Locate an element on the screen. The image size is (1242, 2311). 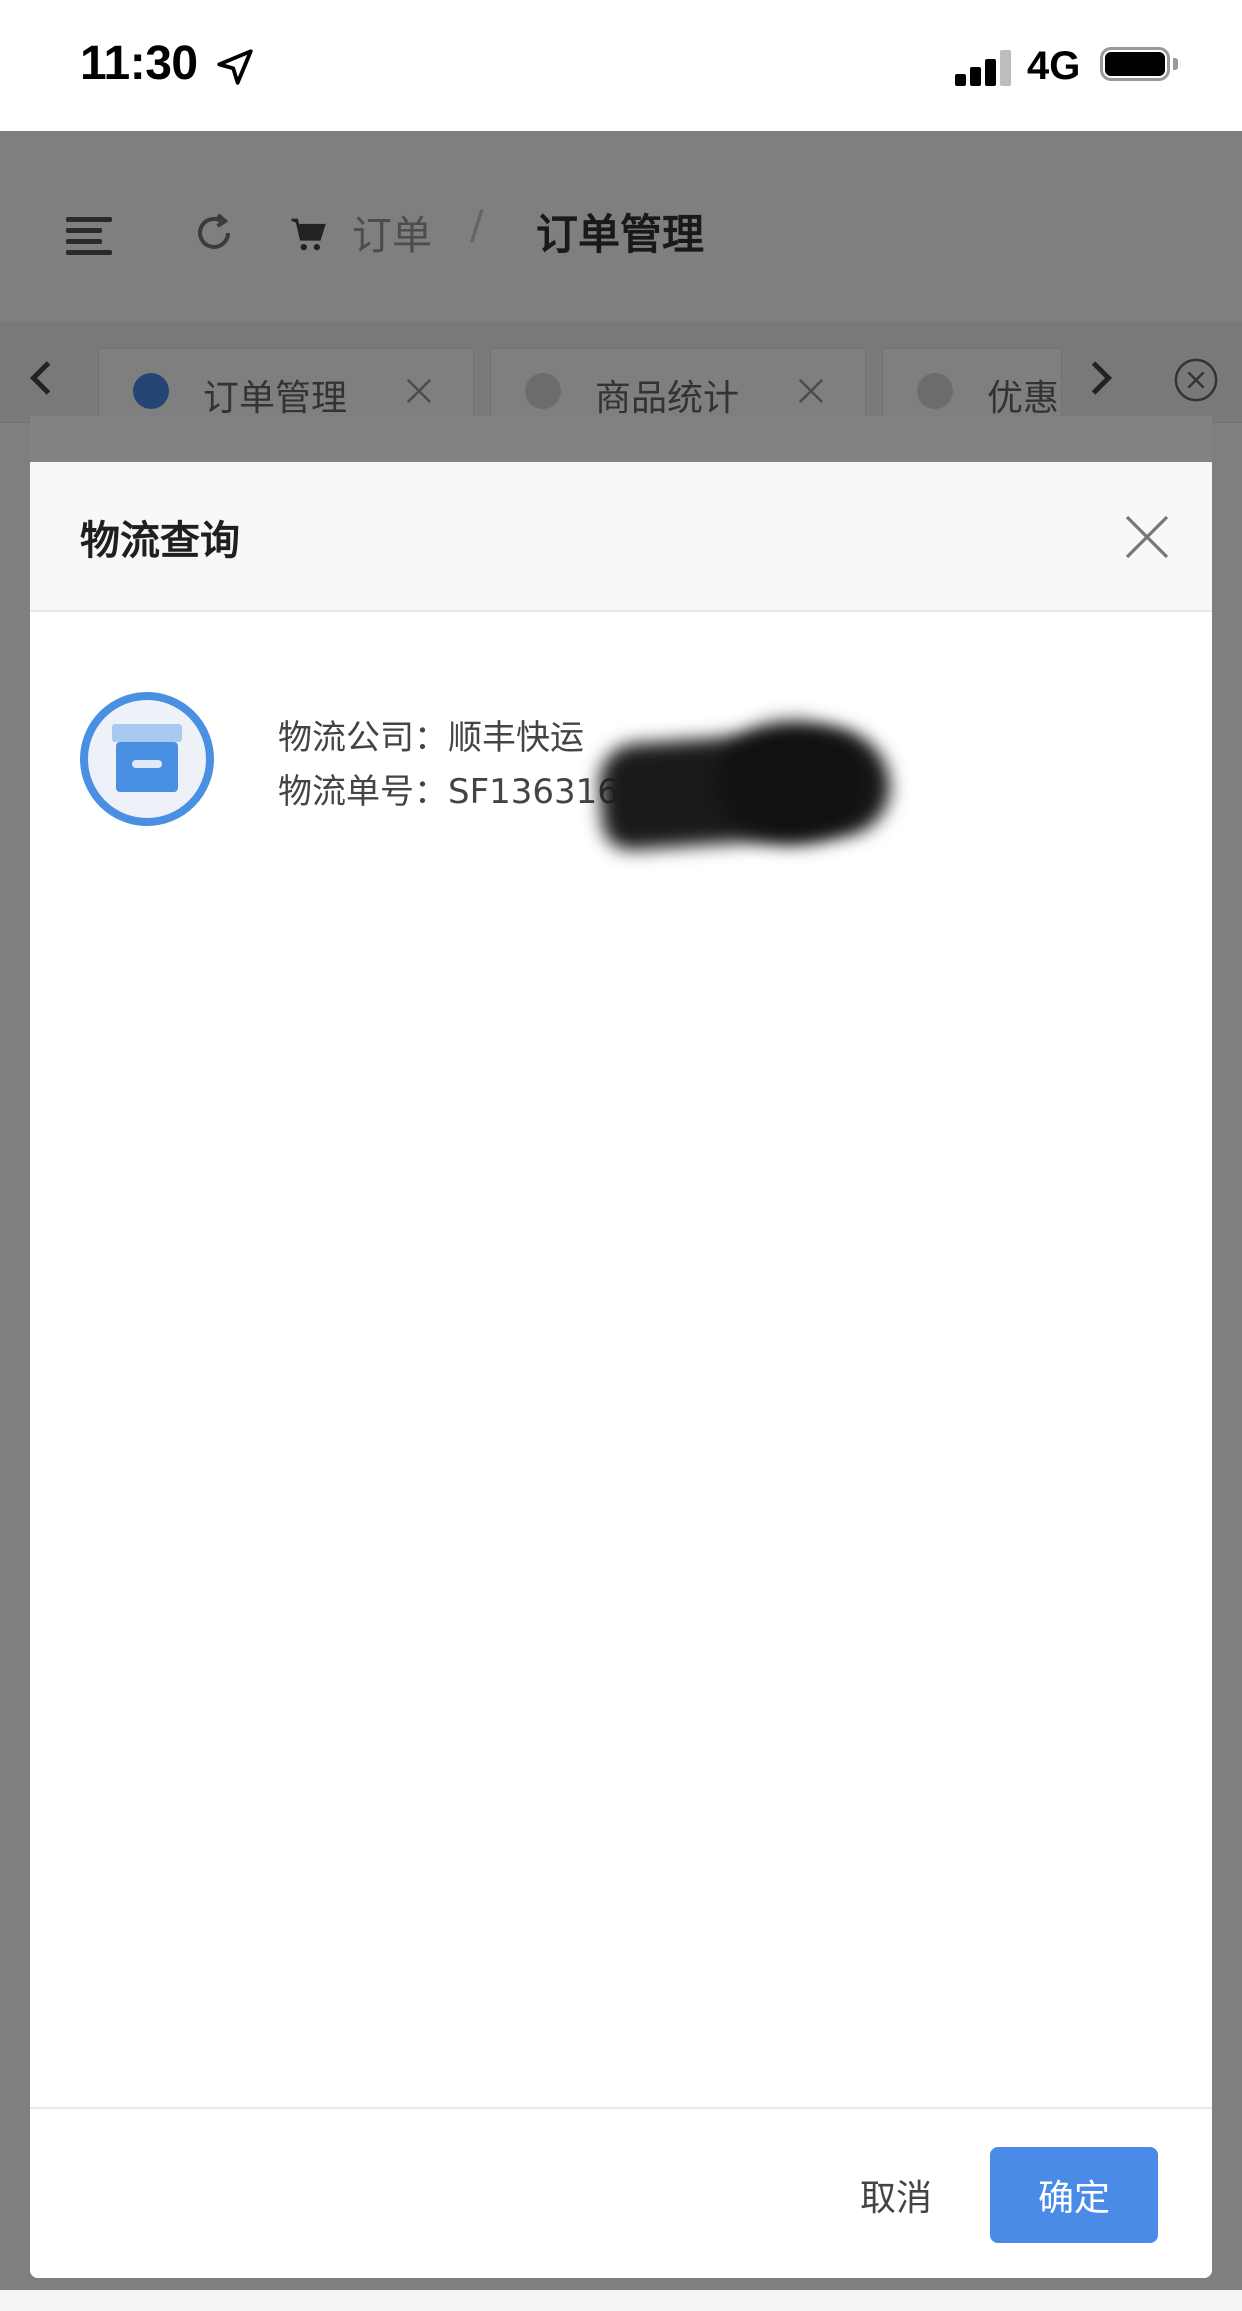
logistics-company-value: 顺丰快运 is located at coordinates (516, 738).